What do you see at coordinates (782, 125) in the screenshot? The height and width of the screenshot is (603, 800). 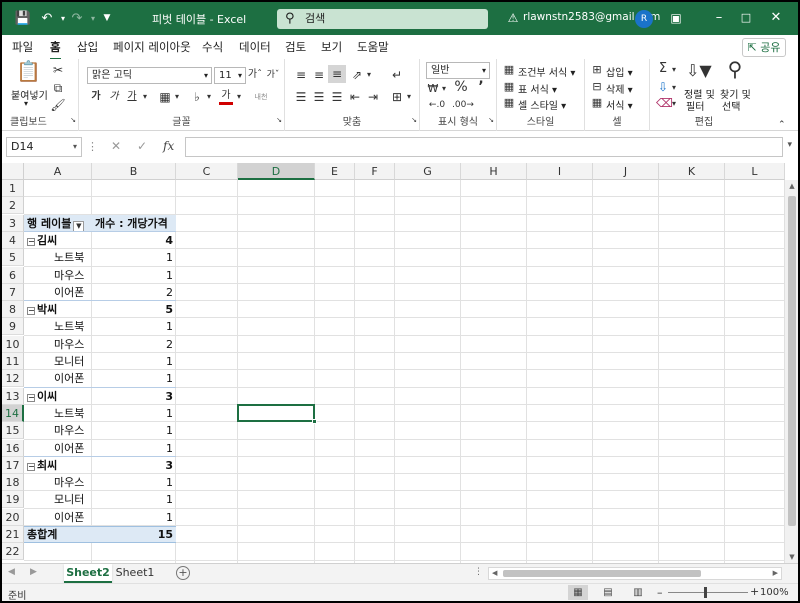 I see `collapse-ribbon-icon: ⌃` at bounding box center [782, 125].